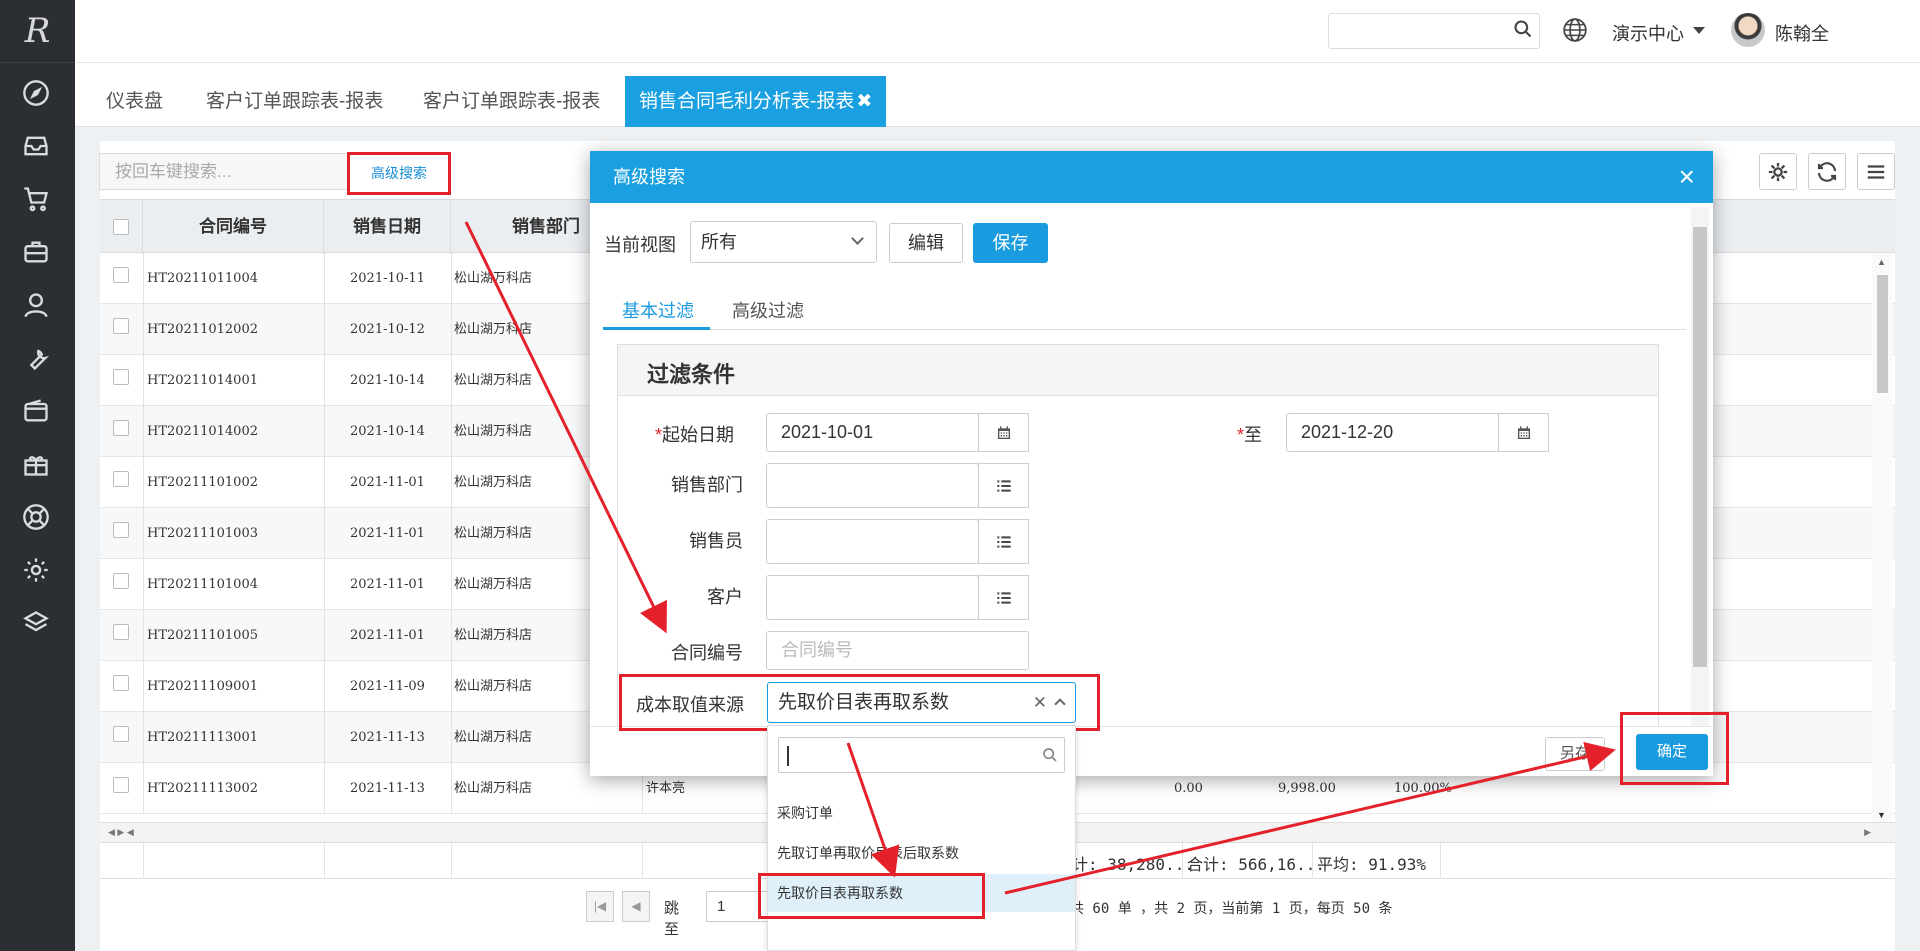 The width and height of the screenshot is (1920, 951). What do you see at coordinates (656, 328) in the screenshot?
I see `active-tab-indicator` at bounding box center [656, 328].